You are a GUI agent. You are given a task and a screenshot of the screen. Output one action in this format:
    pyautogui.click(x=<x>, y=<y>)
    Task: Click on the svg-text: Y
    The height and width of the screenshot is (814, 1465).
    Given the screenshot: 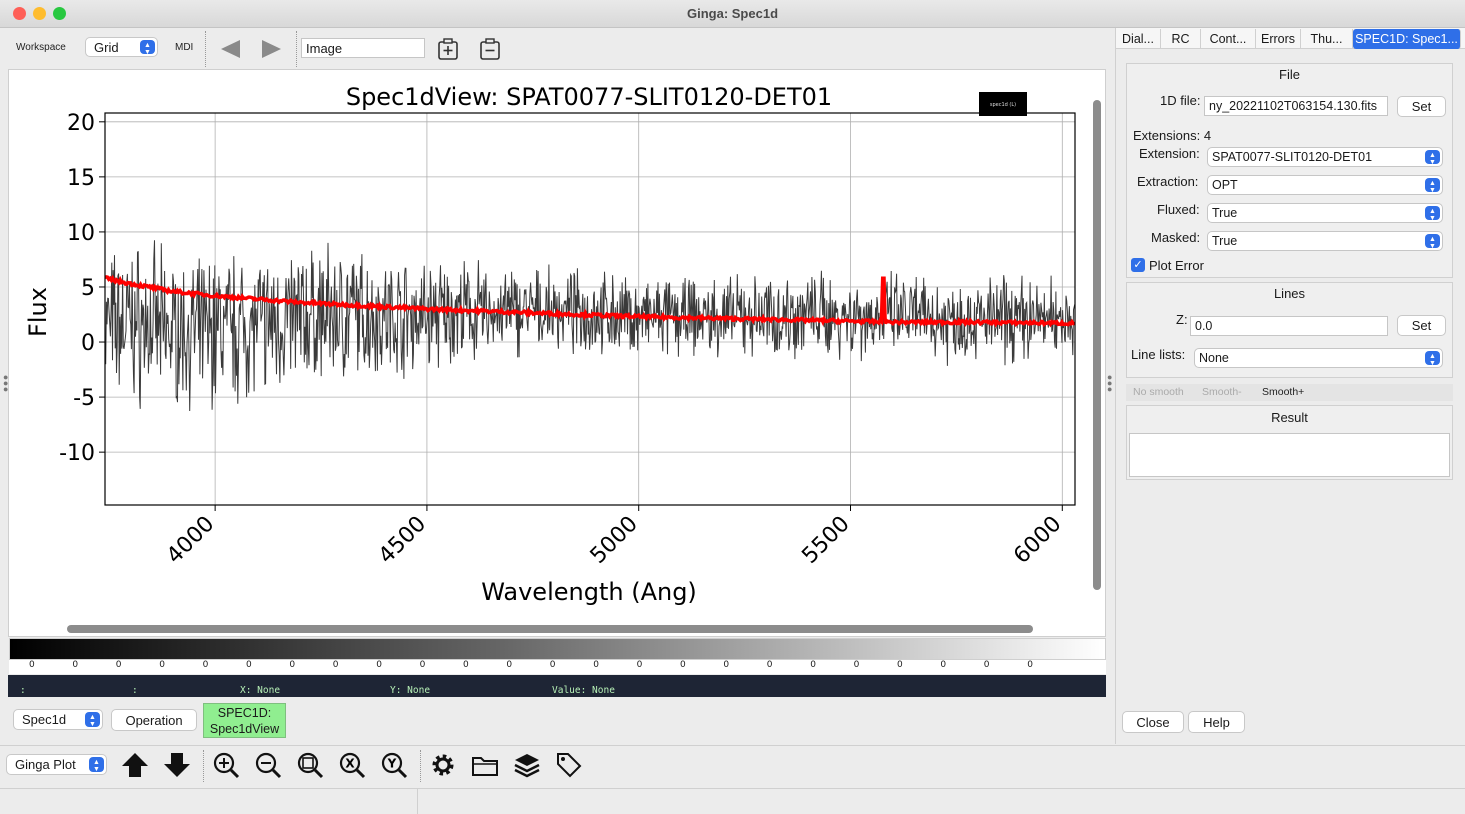 What is the action you would take?
    pyautogui.click(x=392, y=764)
    